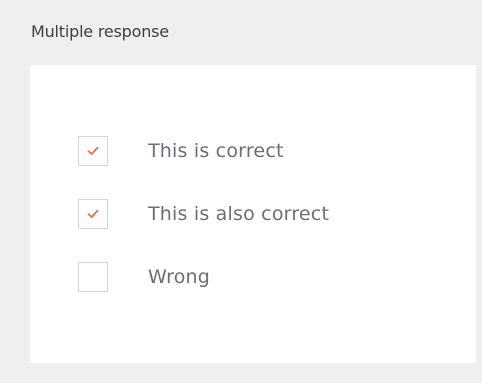 The height and width of the screenshot is (383, 482). I want to click on option-wrong: Wrong, so click(144, 277).